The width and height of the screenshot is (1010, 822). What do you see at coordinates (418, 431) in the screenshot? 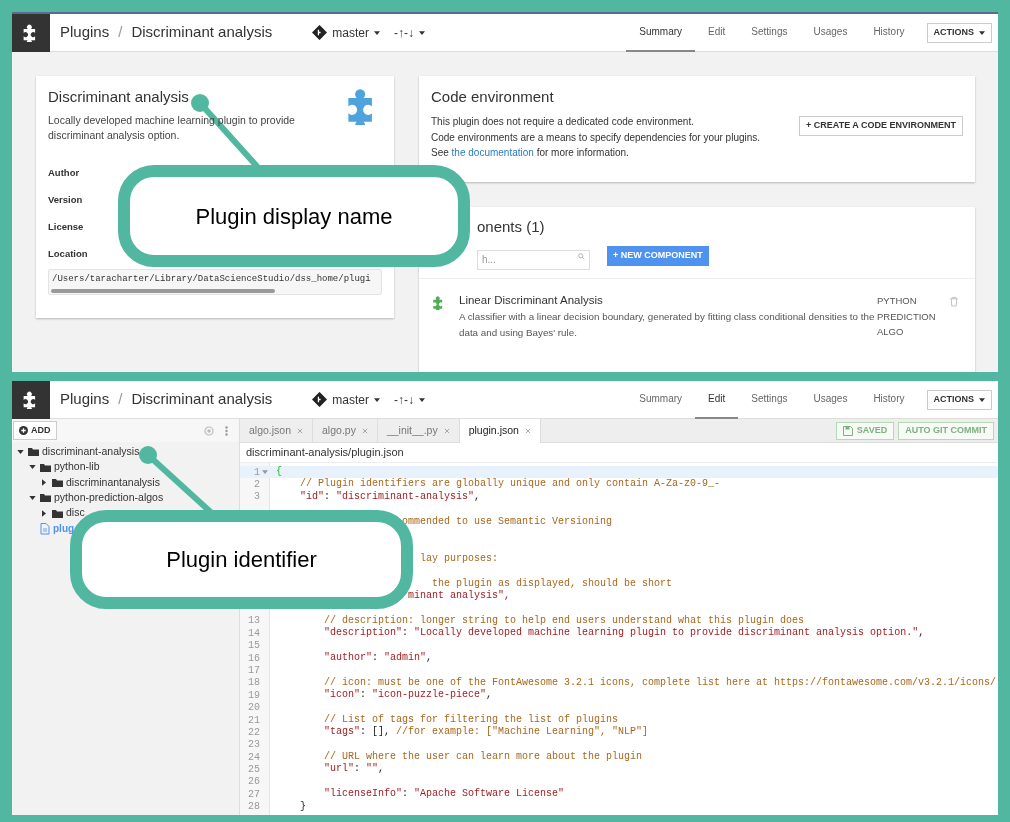
I see `file-tab: __init__.py` at bounding box center [418, 431].